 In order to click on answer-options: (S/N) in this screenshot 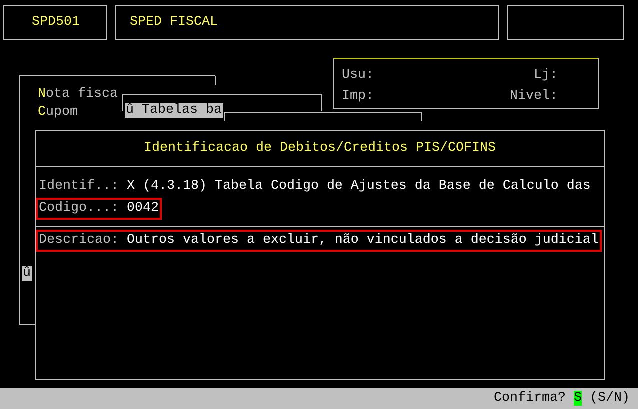, I will do `click(610, 398)`.